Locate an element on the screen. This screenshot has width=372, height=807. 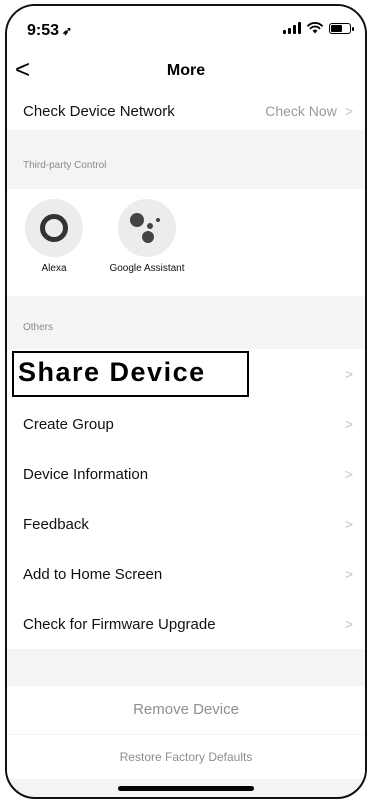
device-information-label: Device Information is located at coordinates (86, 474).